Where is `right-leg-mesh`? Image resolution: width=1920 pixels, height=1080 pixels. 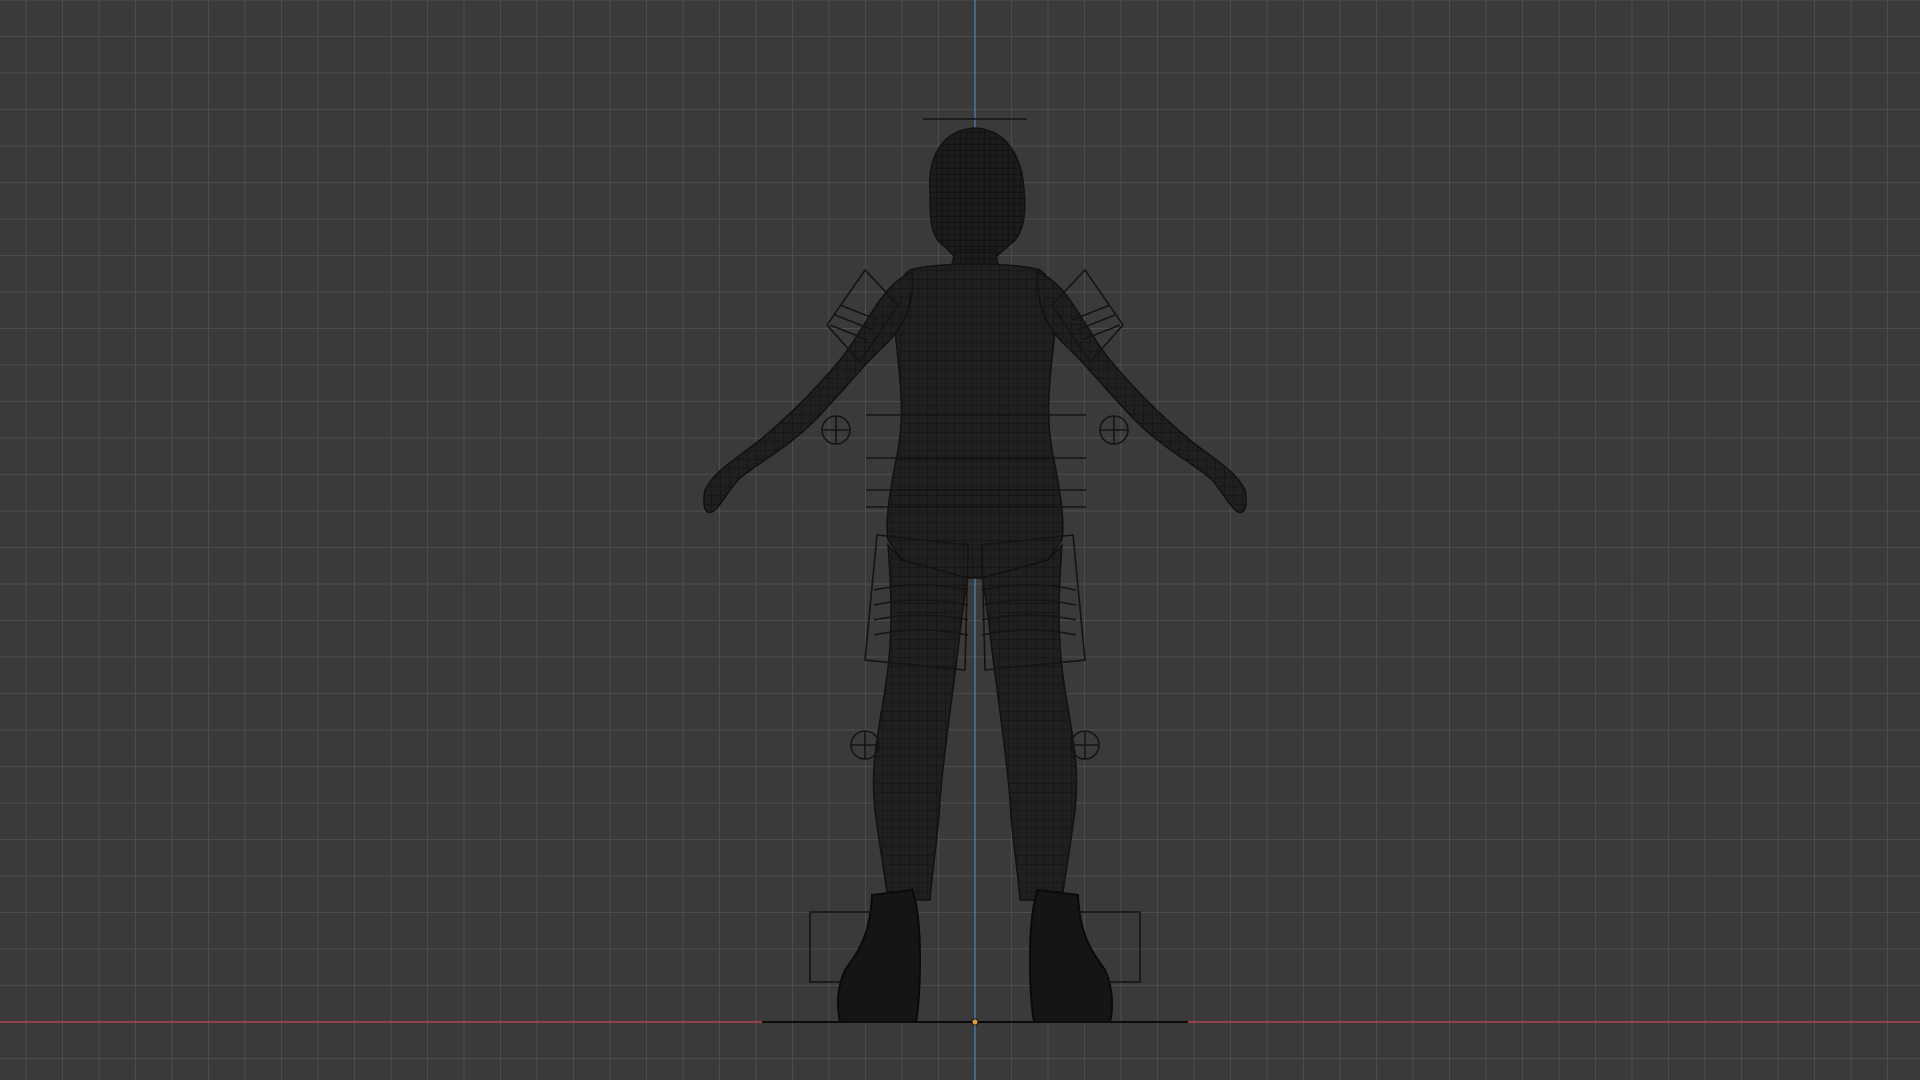 right-leg-mesh is located at coordinates (1029, 721).